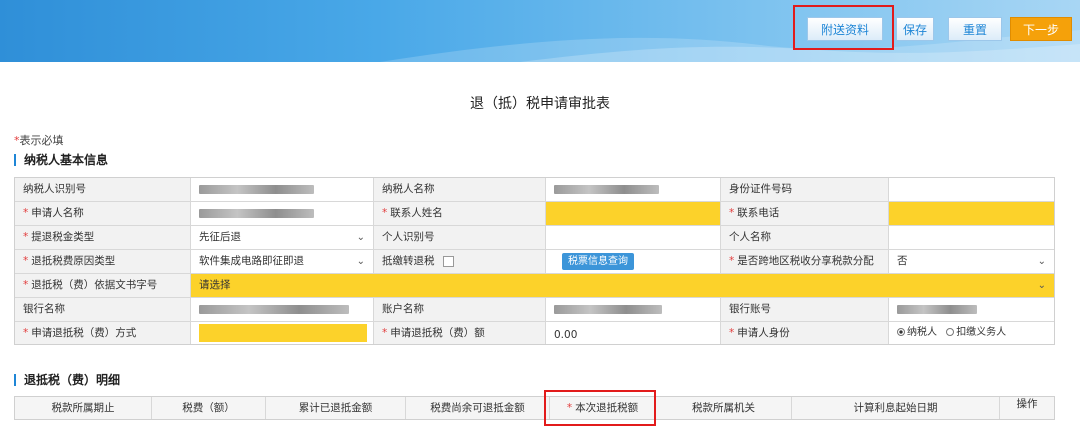  Describe the element at coordinates (971, 189) in the screenshot. I see `id-doc-no-field` at that location.